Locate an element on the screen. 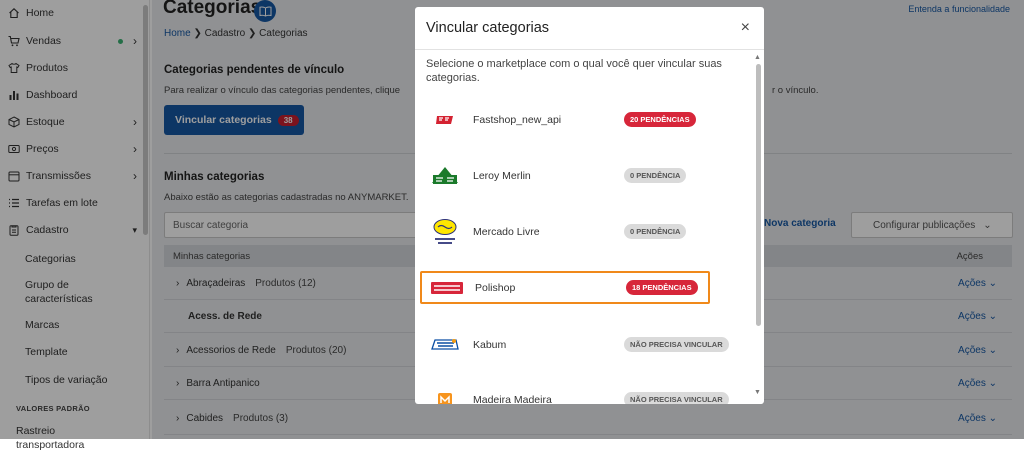 The image size is (1024, 452). marketplace-name: Kabum is located at coordinates (490, 344).